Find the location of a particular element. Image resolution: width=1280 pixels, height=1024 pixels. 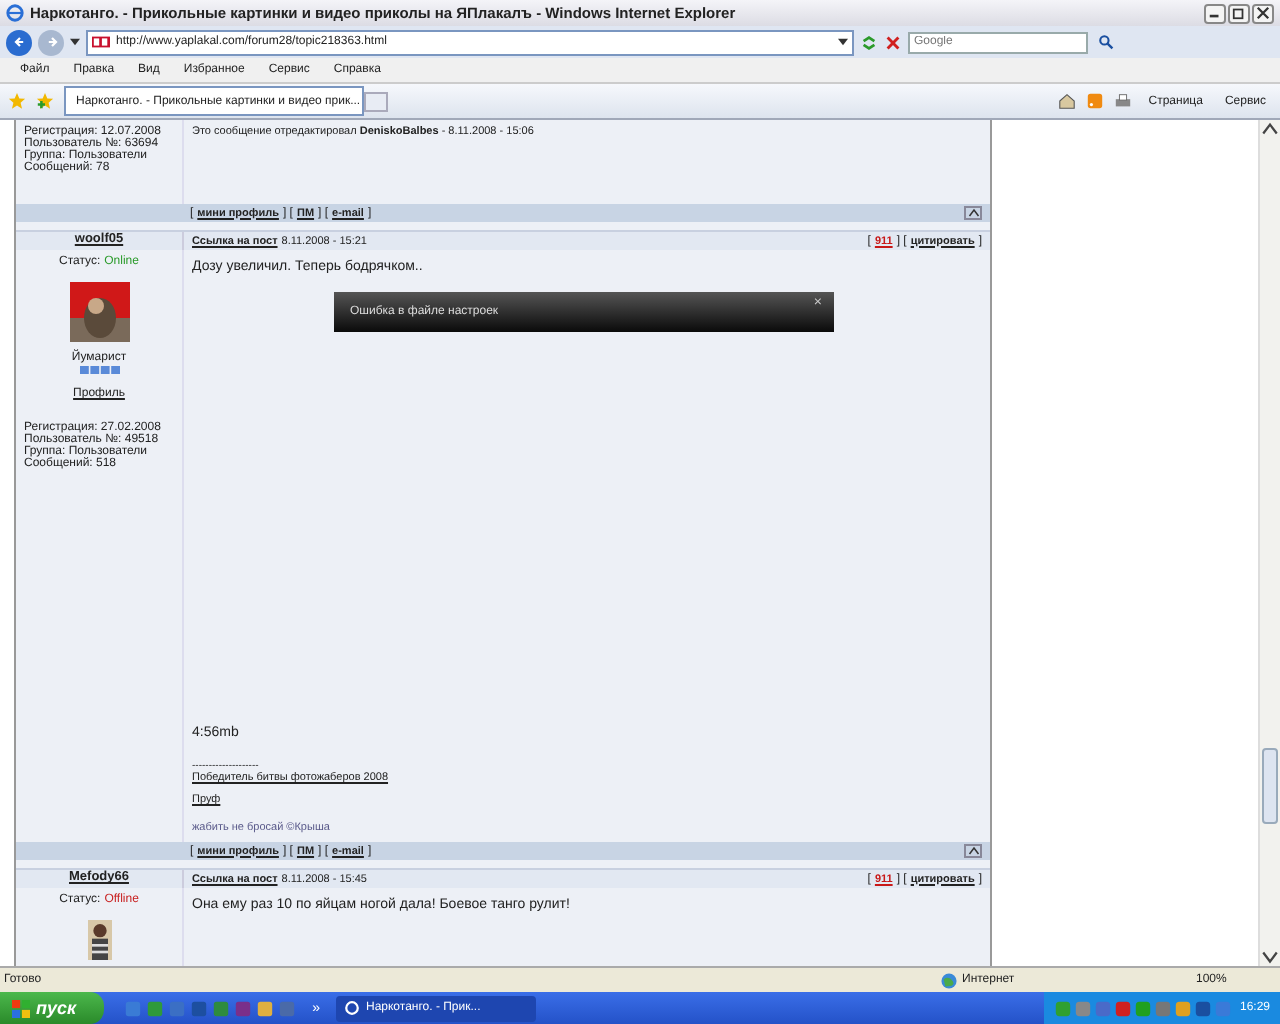

scroll-up-icon is located at coordinates (1270, 129).